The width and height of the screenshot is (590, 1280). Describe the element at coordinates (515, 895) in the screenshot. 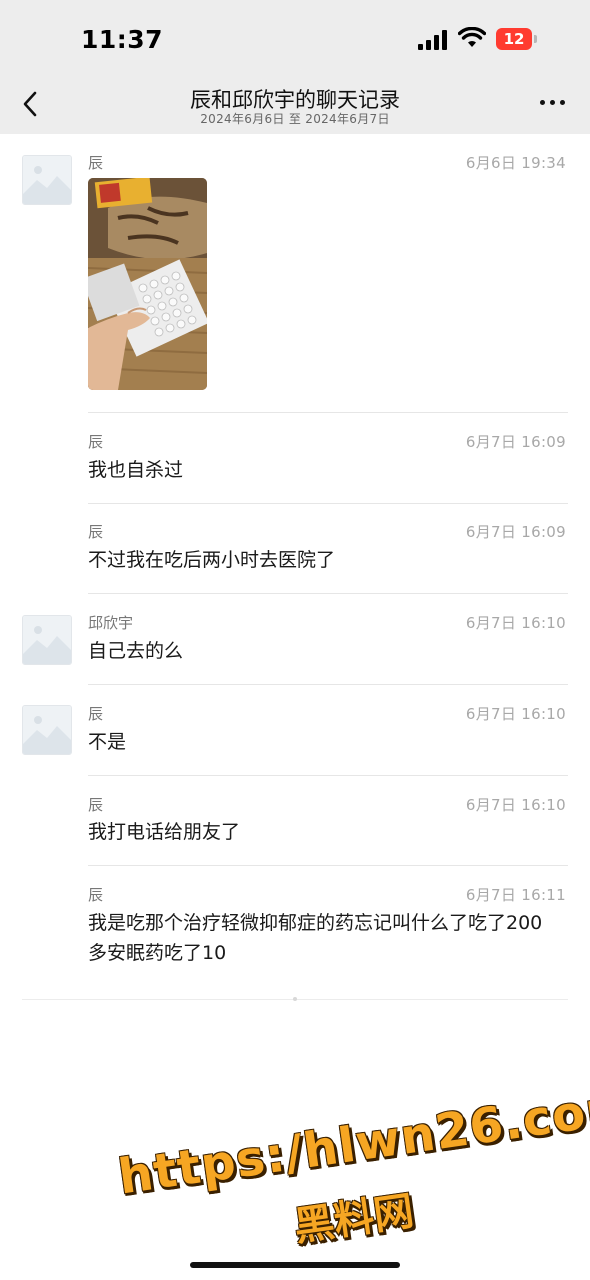

I see `message-time: 6月7日 16:11` at that location.